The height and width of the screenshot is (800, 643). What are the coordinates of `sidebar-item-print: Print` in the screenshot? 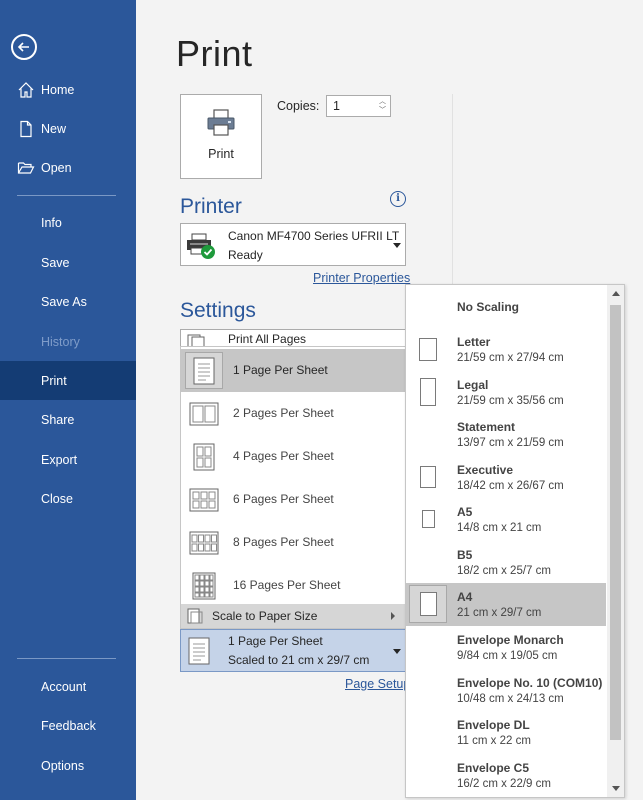 It's located at (68, 380).